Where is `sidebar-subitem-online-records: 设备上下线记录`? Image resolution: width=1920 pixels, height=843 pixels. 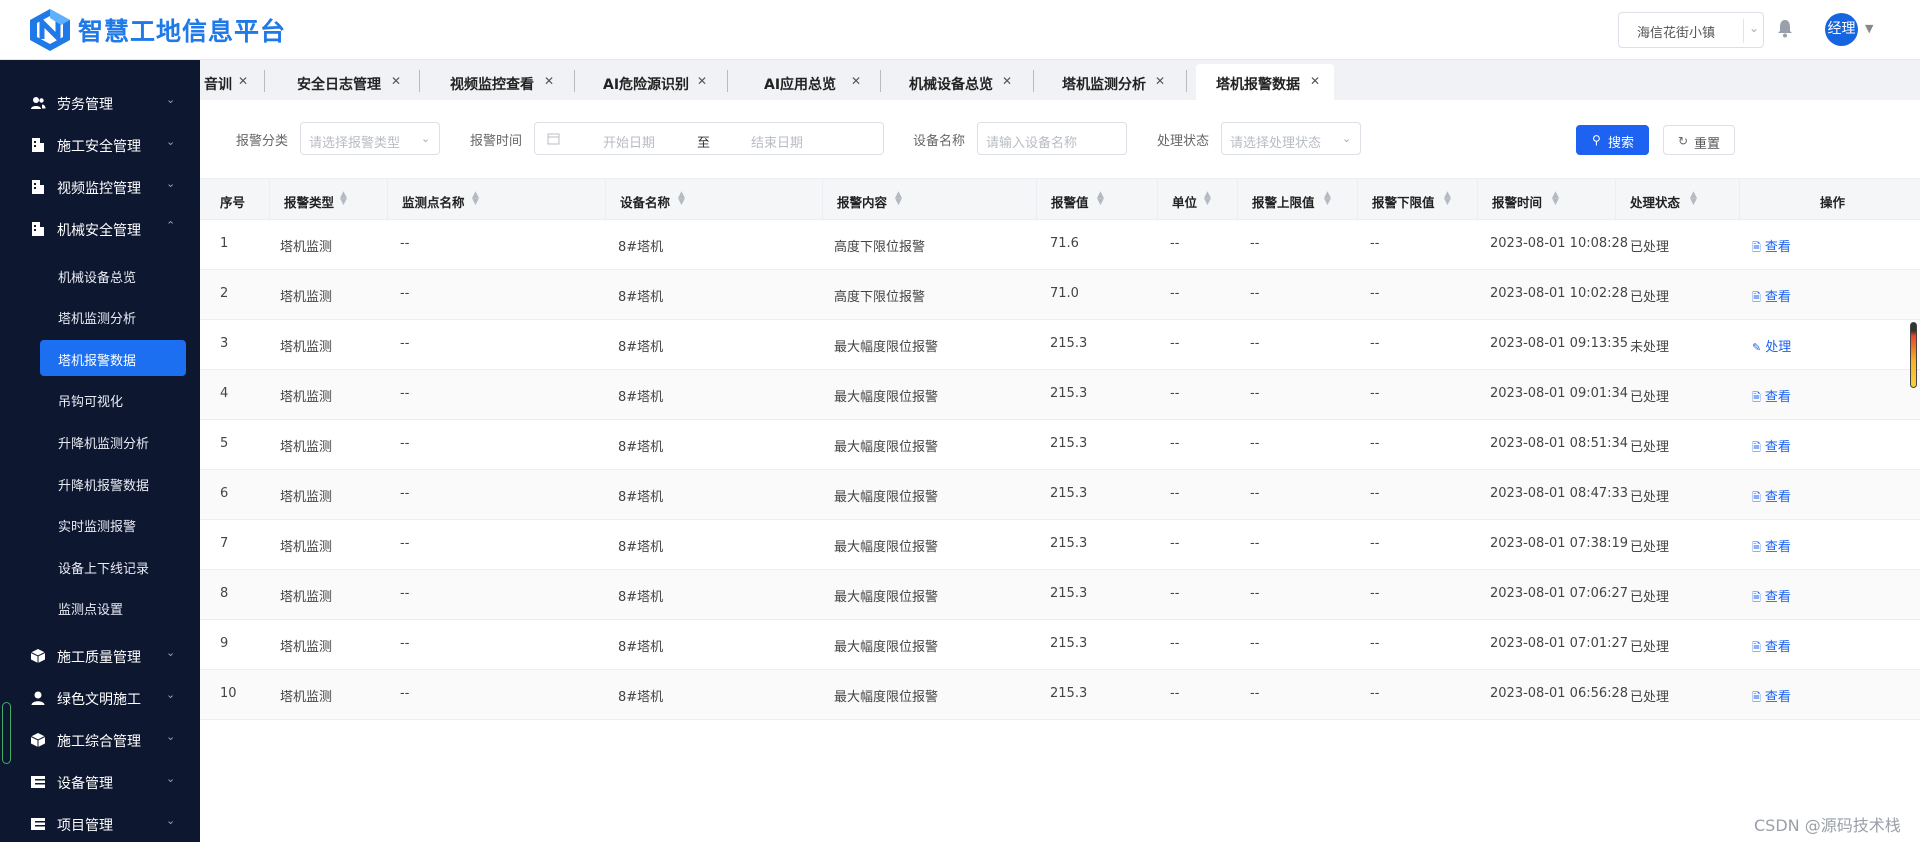 sidebar-subitem-online-records: 设备上下线记录 is located at coordinates (113, 566).